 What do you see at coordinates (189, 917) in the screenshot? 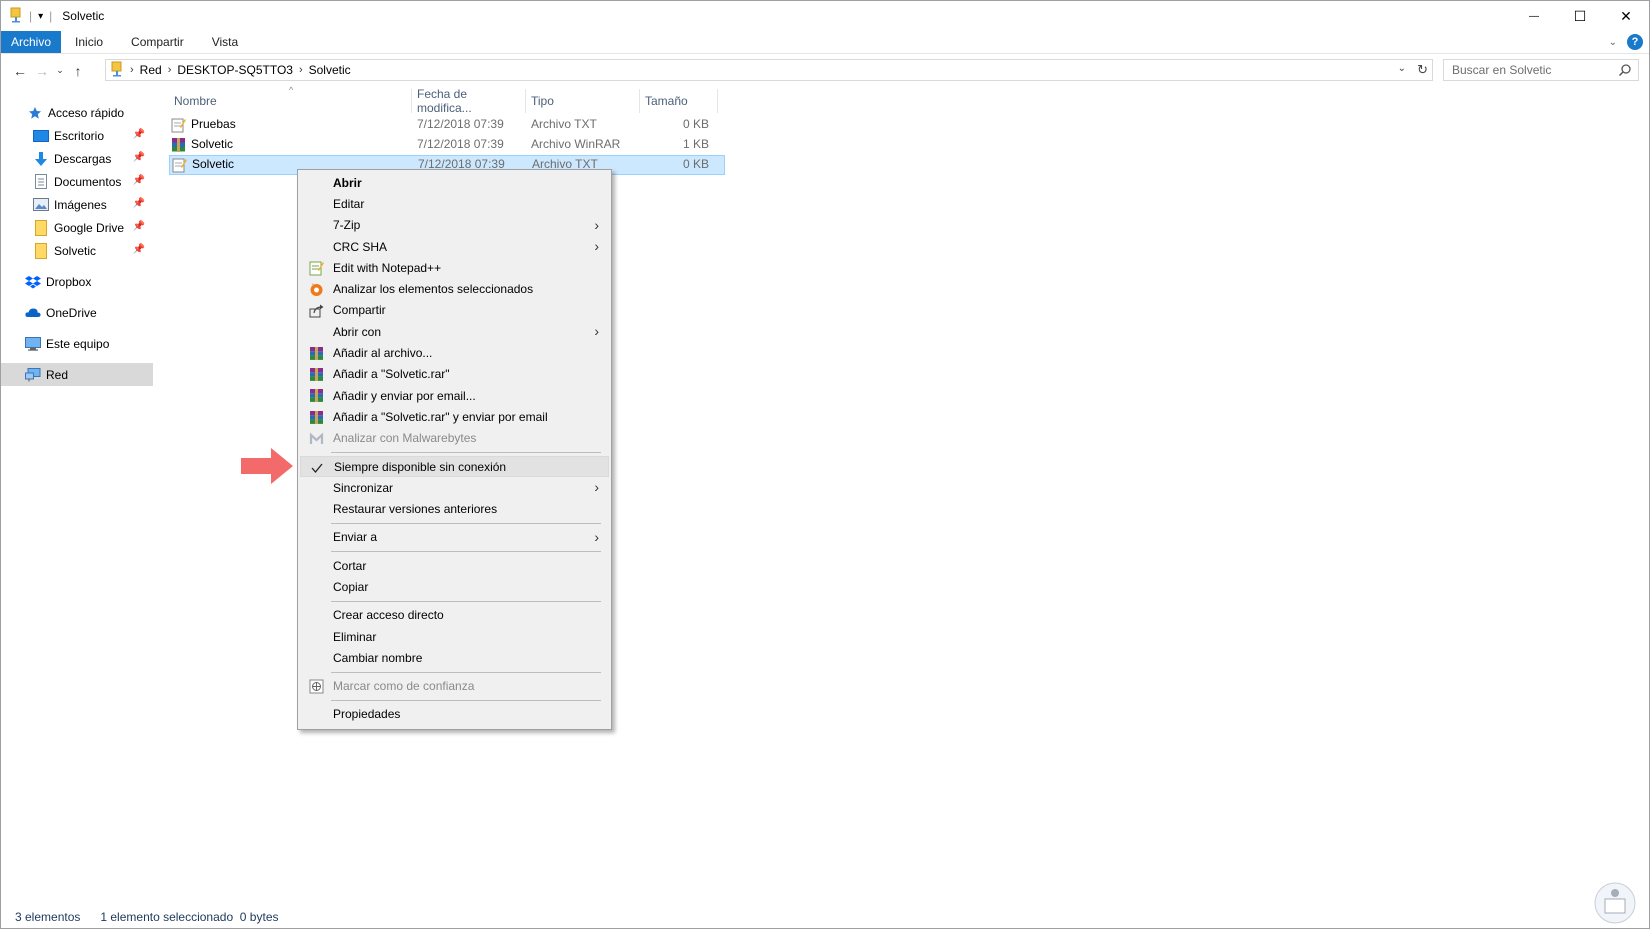
I see `selection-info: 1 elemento seleccionado 0 bytes` at bounding box center [189, 917].